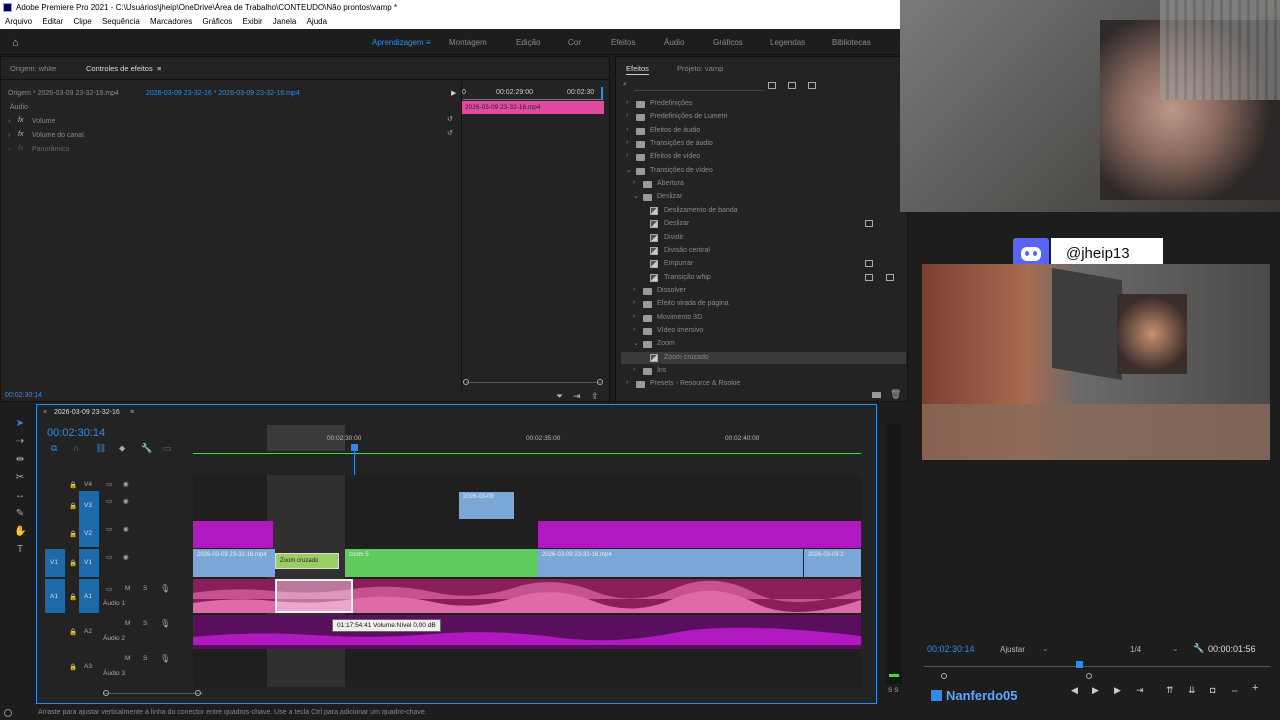 The image size is (1280, 720). I want to click on delete-icon: 🗑, so click(895, 394).